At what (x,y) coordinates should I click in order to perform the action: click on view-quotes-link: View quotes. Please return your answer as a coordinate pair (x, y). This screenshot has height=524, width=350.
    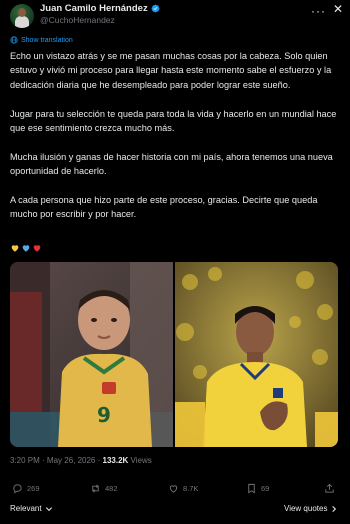
    Looking at the image, I should click on (311, 508).